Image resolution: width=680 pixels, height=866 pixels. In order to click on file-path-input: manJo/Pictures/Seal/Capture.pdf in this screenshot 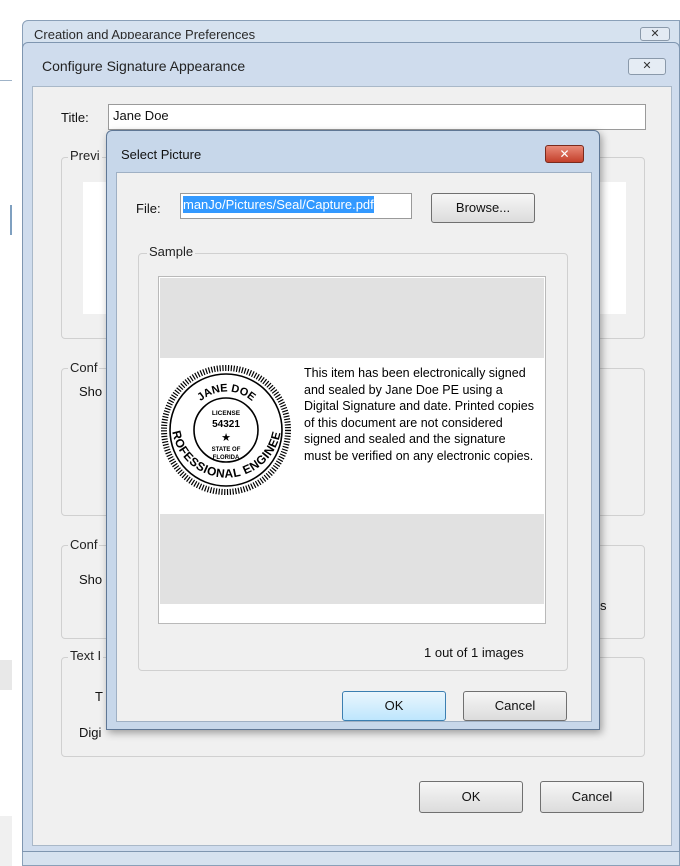, I will do `click(296, 206)`.